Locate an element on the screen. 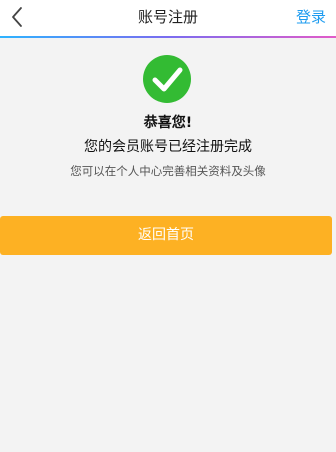  return-home-button: 返回首页 is located at coordinates (166, 235).